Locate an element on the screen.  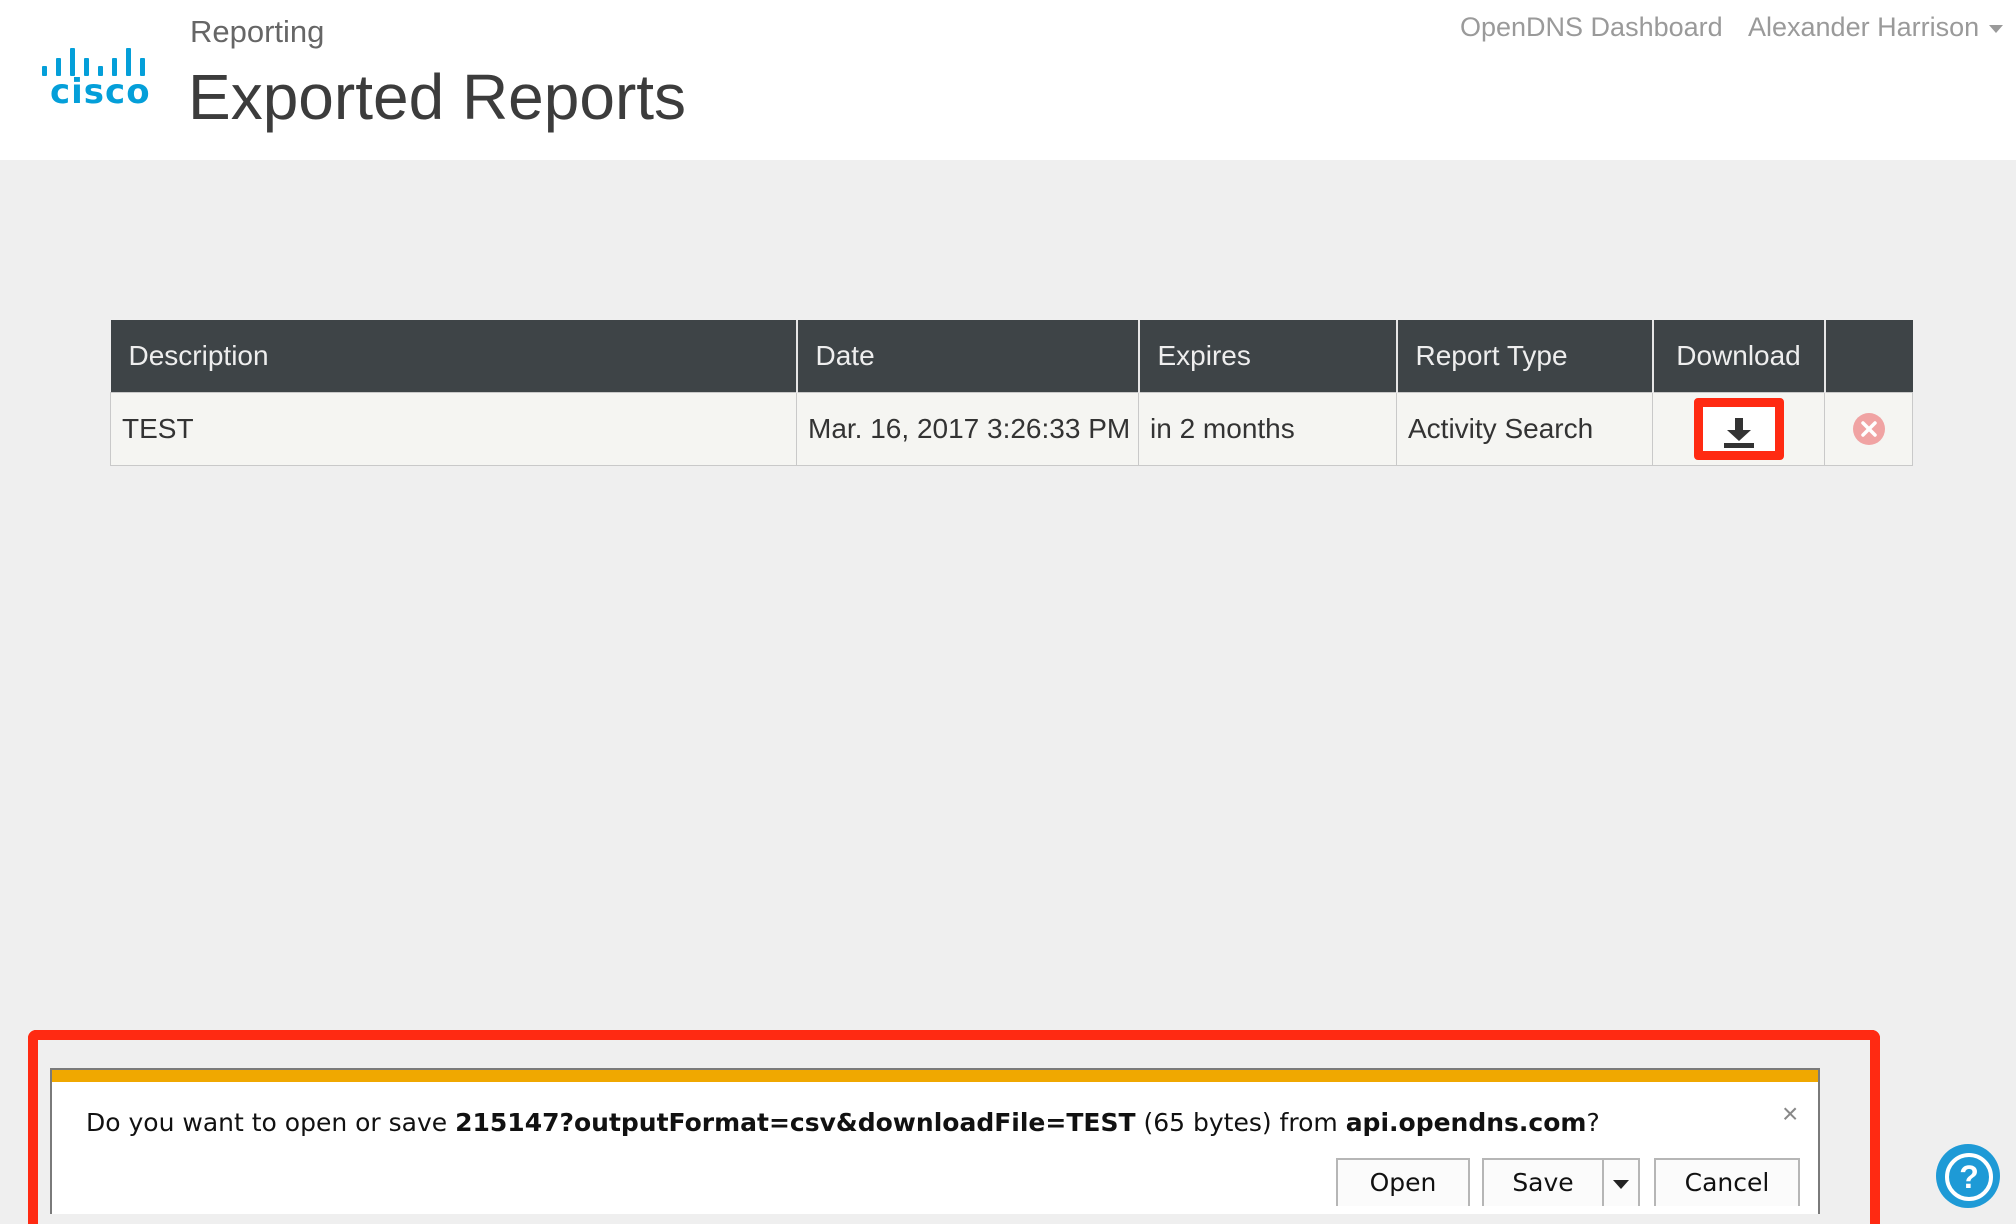
page-title: Exported Reports is located at coordinates (437, 97).